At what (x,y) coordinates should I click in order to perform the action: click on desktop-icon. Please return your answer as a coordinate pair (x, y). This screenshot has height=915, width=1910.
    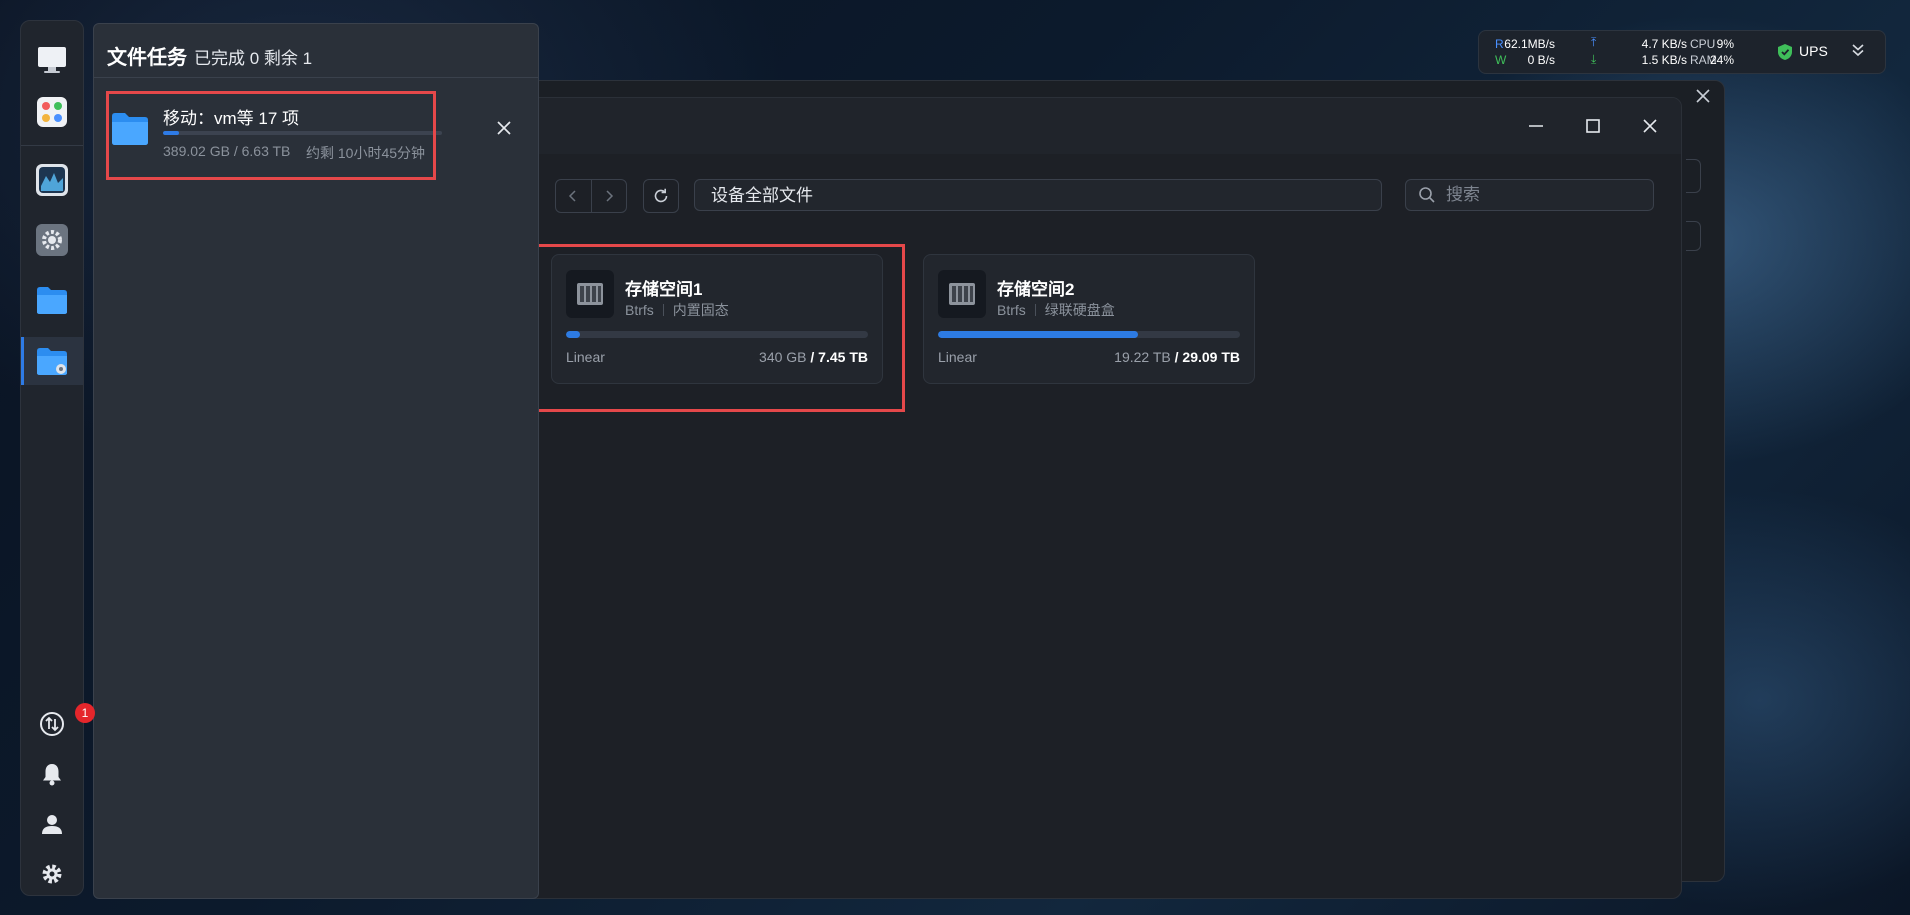
    Looking at the image, I should click on (52, 60).